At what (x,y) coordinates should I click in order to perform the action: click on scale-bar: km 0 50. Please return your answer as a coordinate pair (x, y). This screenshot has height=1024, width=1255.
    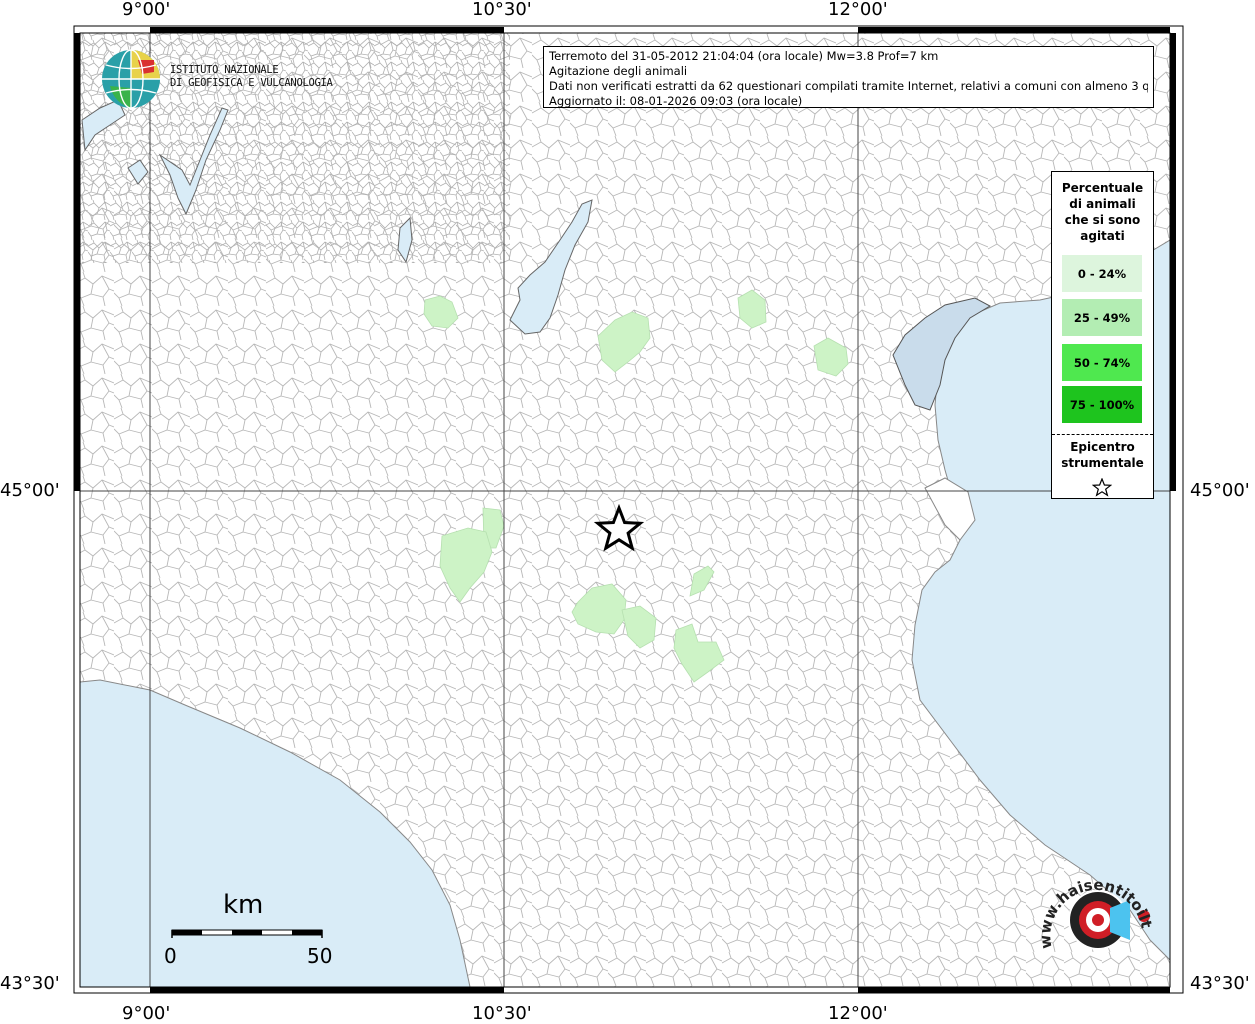
    Looking at the image, I should click on (255, 930).